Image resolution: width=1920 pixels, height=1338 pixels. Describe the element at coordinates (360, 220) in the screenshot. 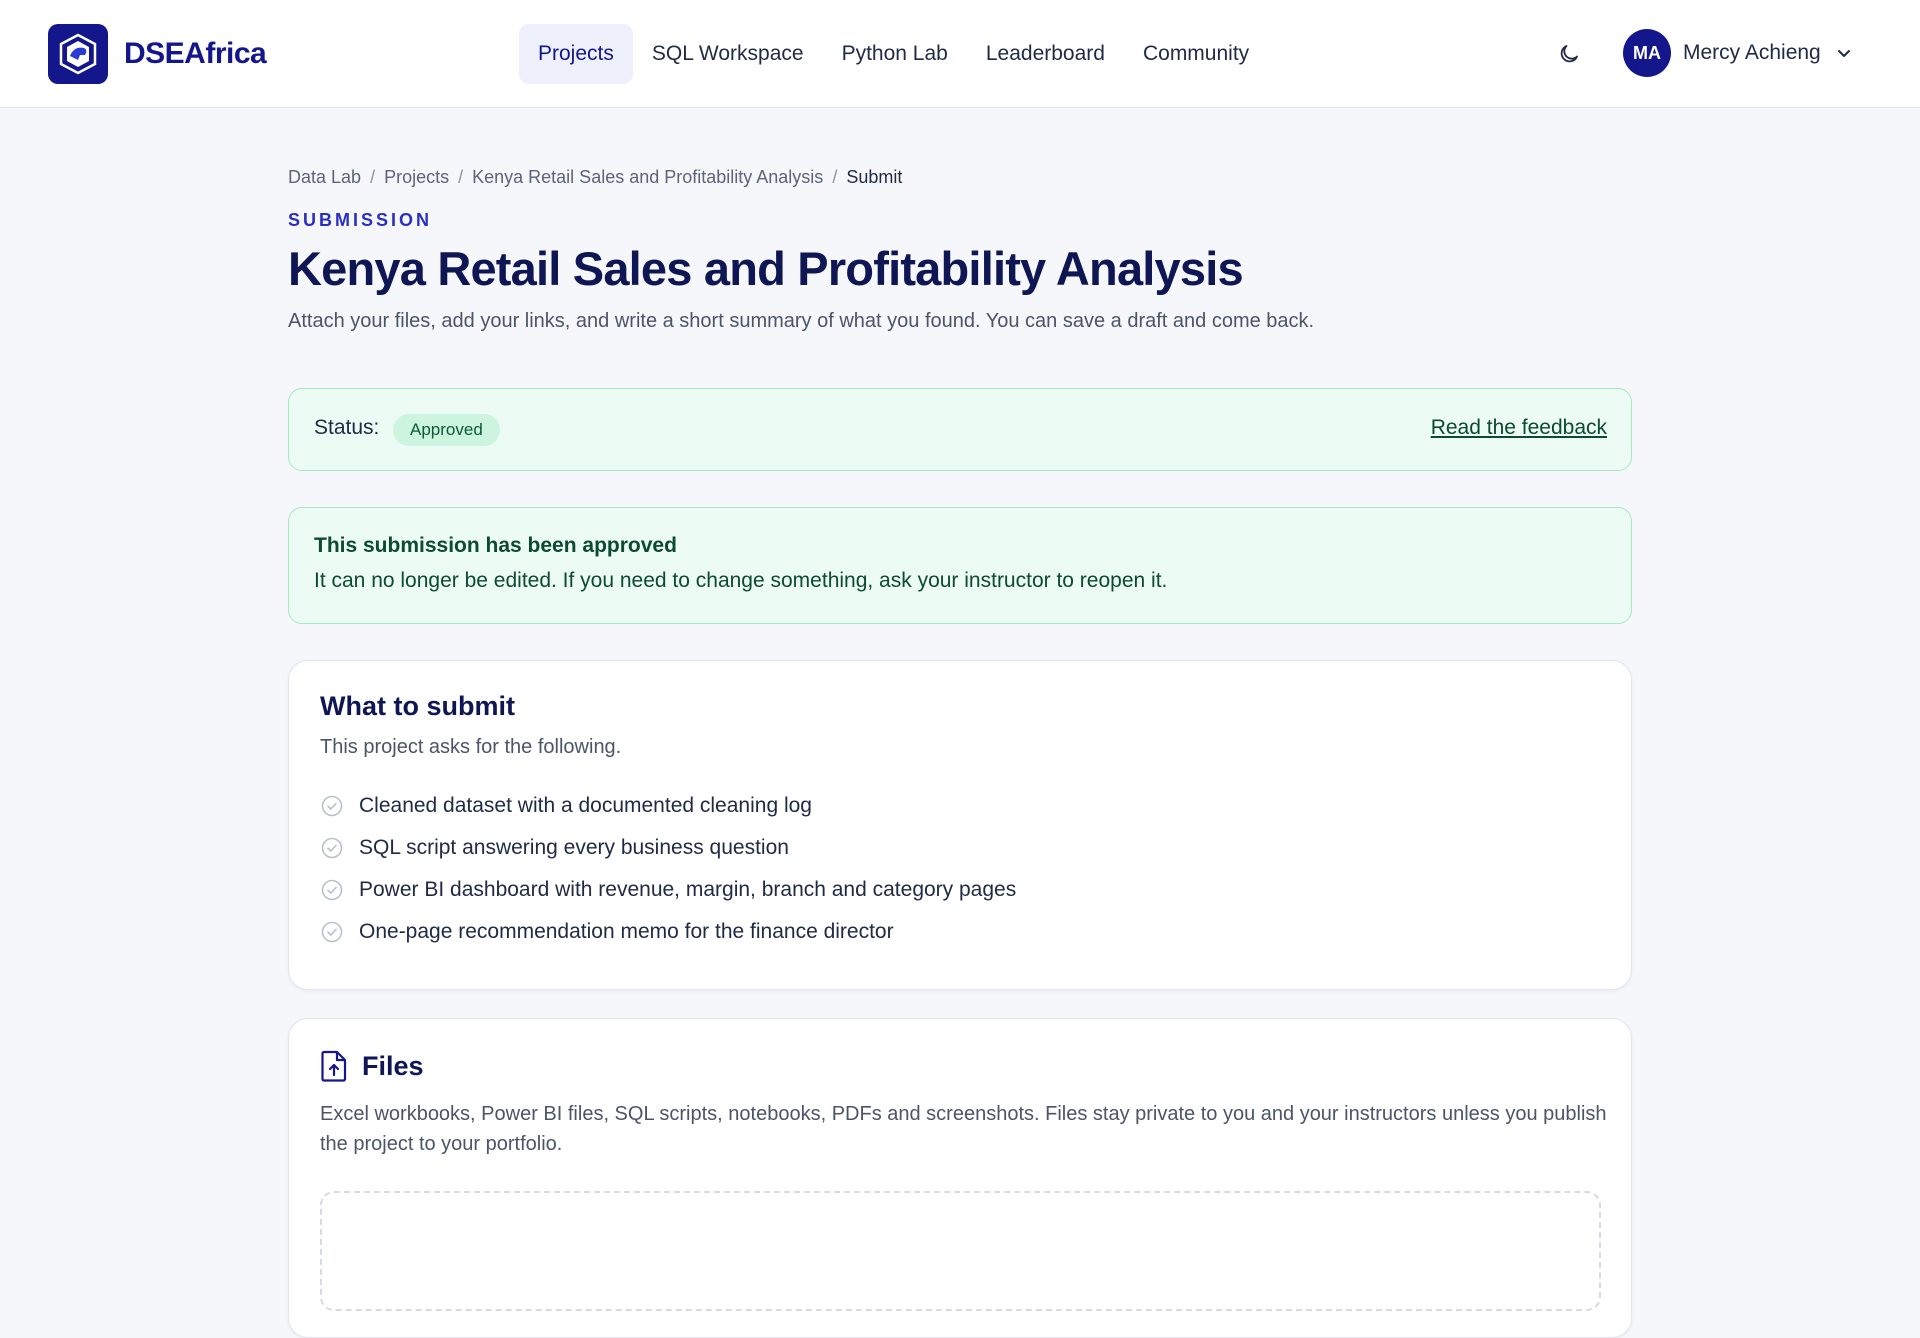

I see `page-eyebrow: SUBMISSION` at that location.